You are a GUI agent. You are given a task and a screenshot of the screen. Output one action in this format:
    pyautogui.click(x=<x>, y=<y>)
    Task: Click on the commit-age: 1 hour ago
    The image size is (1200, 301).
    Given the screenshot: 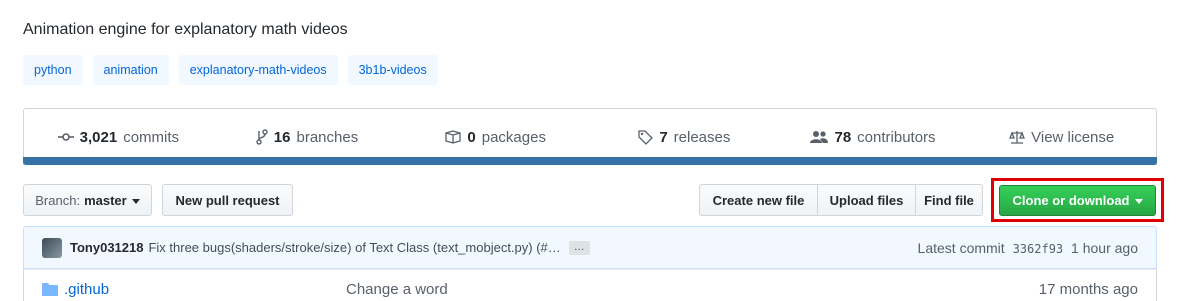 What is the action you would take?
    pyautogui.click(x=1104, y=247)
    